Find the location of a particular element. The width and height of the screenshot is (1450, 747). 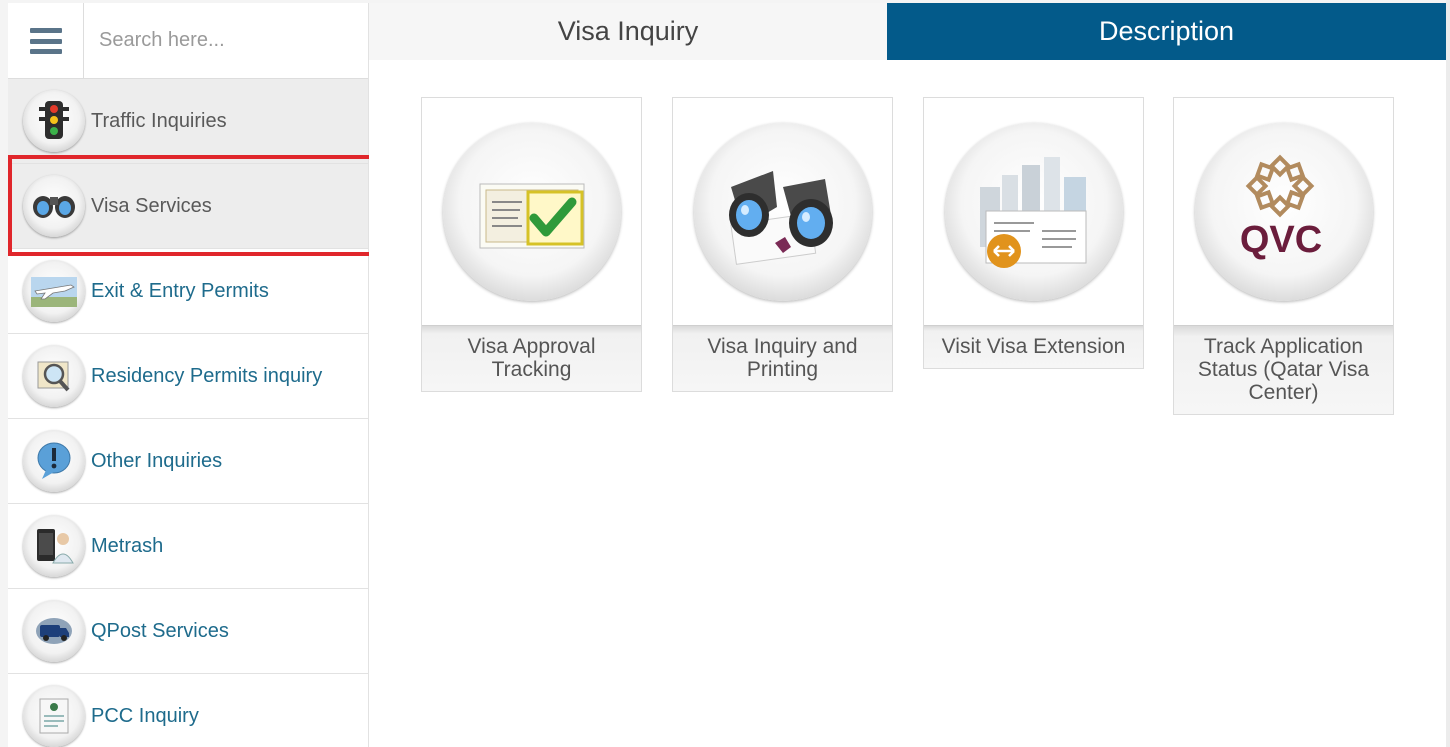

qvc-logo-text: QVC is located at coordinates (1280, 240).